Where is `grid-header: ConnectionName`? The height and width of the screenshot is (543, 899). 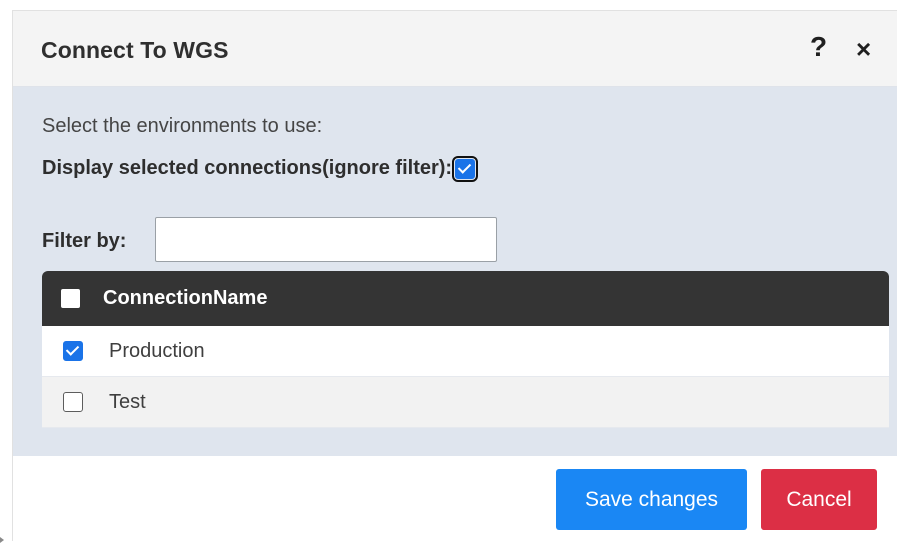
grid-header: ConnectionName is located at coordinates (465, 298).